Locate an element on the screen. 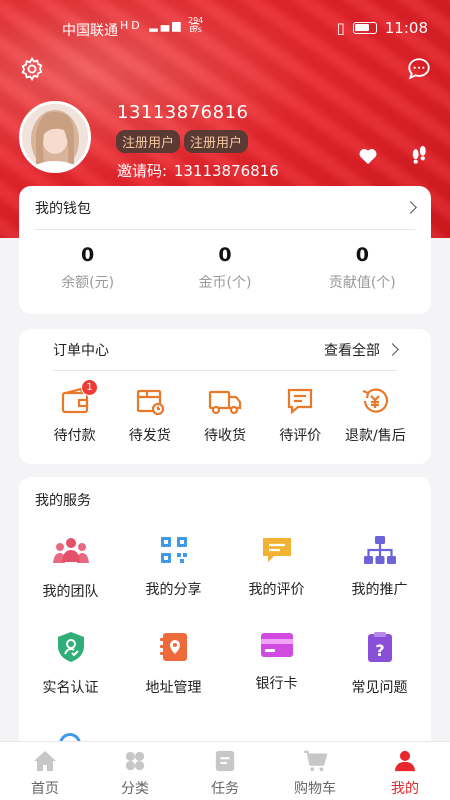 The height and width of the screenshot is (800, 450). home-icon is located at coordinates (45, 761).